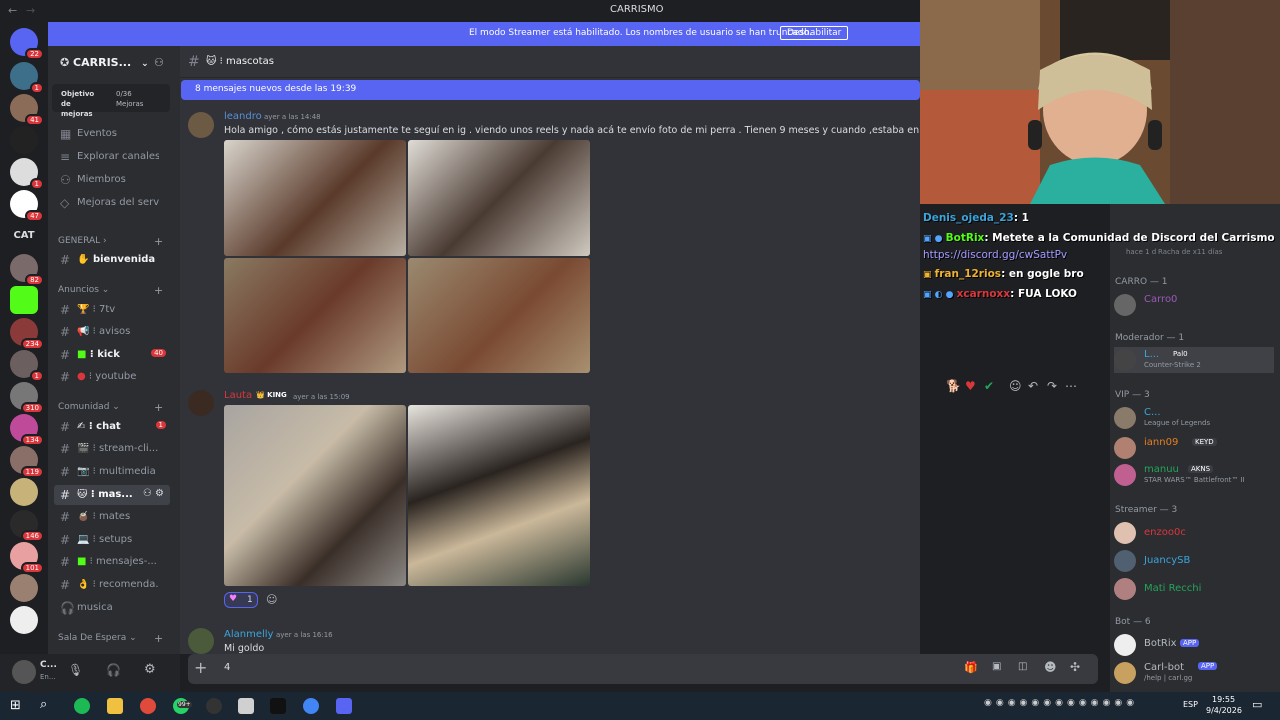 The image size is (1280, 720). I want to click on member-item: enzoo0c, so click(1194, 533).